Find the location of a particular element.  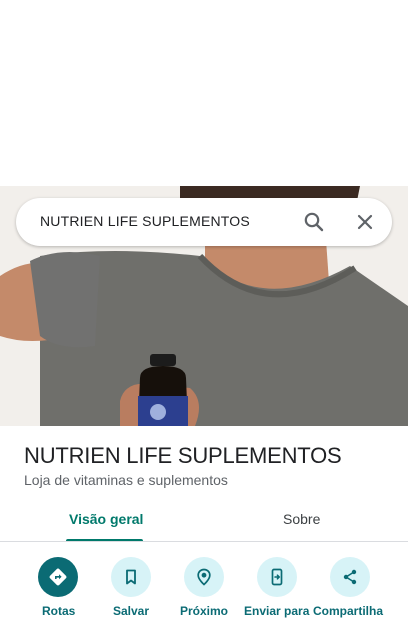

directions-button is located at coordinates (58, 577).